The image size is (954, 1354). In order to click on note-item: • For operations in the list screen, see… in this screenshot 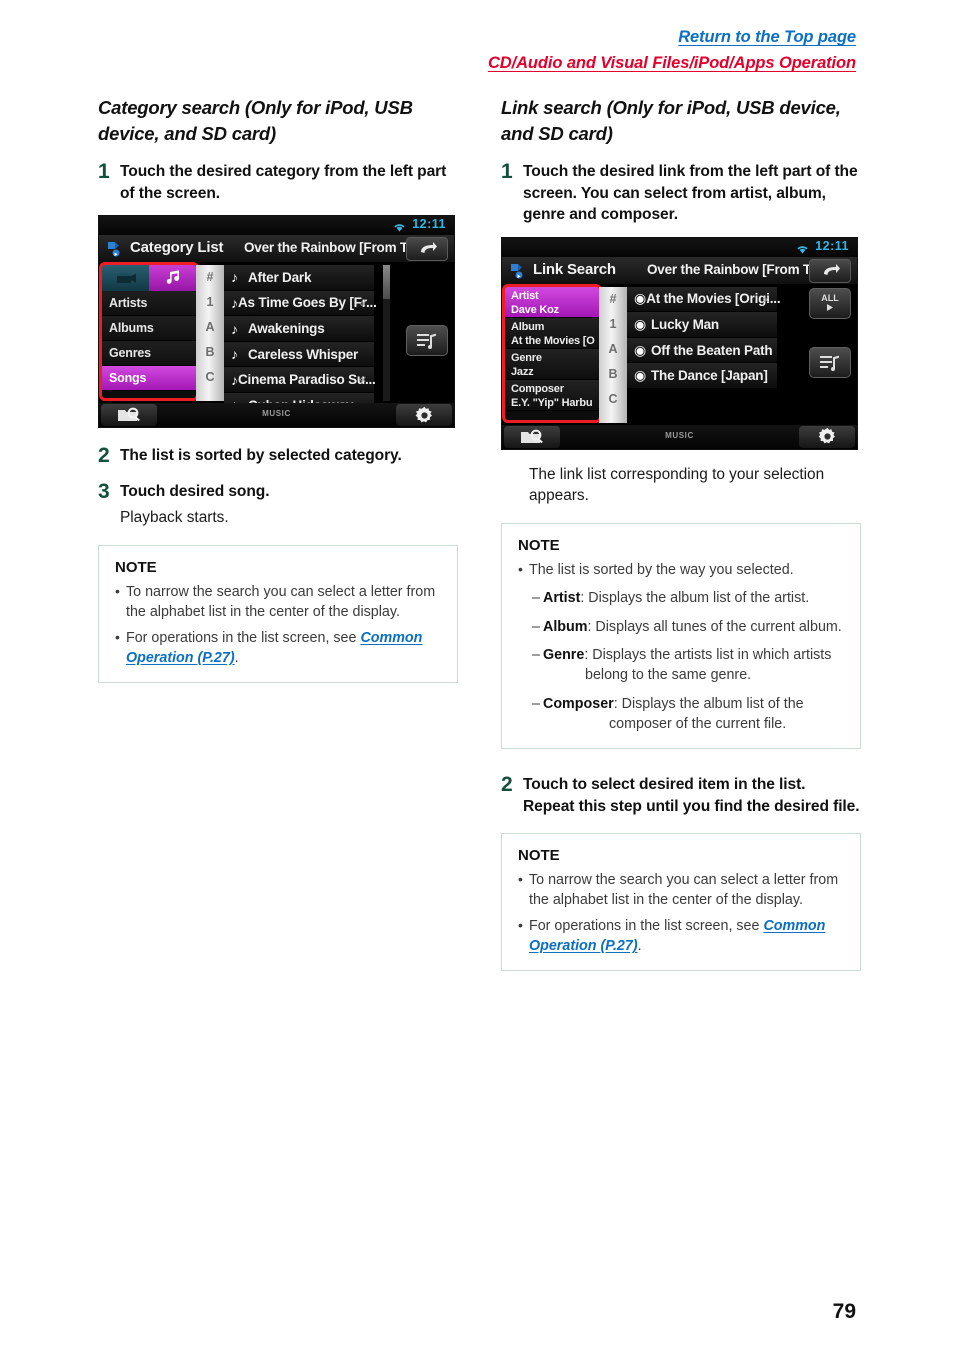, I will do `click(681, 936)`.